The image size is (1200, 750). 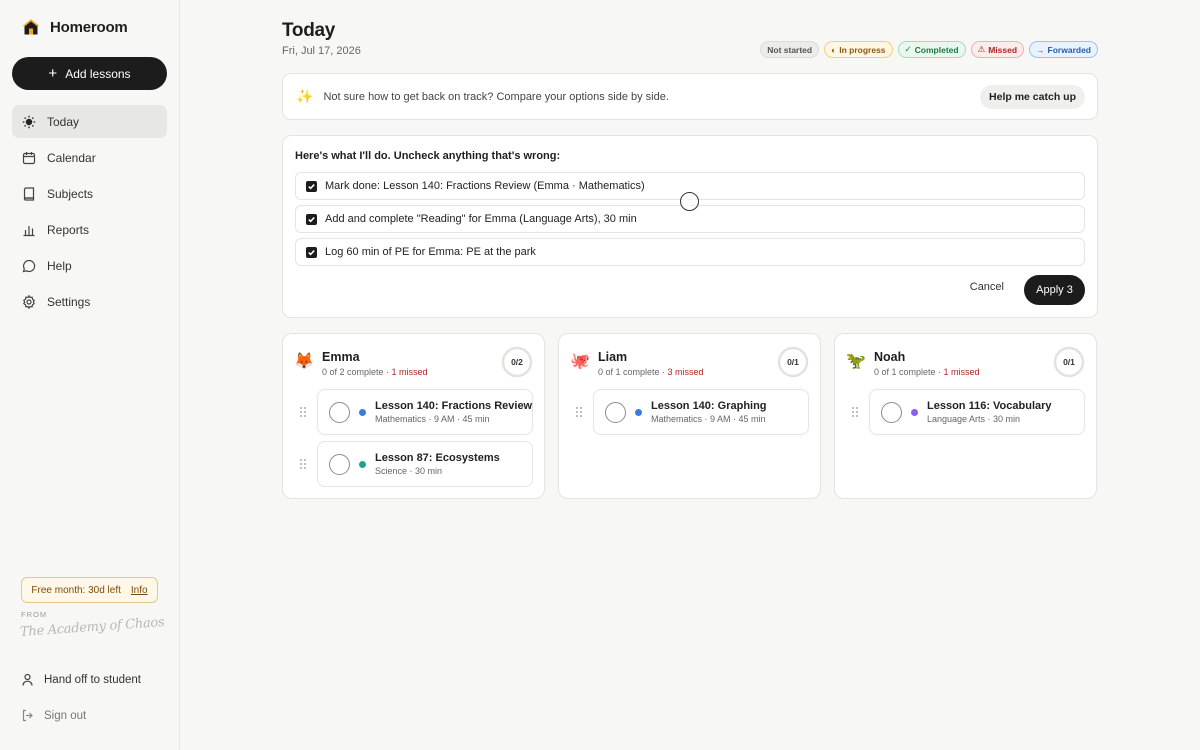 I want to click on student-progress: 0 of 1 complete · 1 missed, so click(x=927, y=372).